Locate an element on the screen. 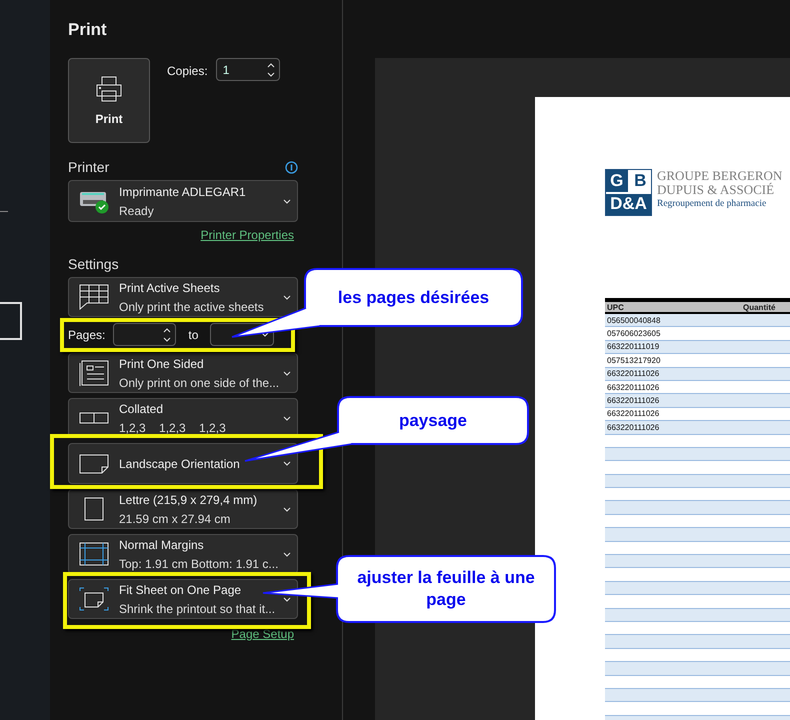  copies-label: Copies: is located at coordinates (187, 71).